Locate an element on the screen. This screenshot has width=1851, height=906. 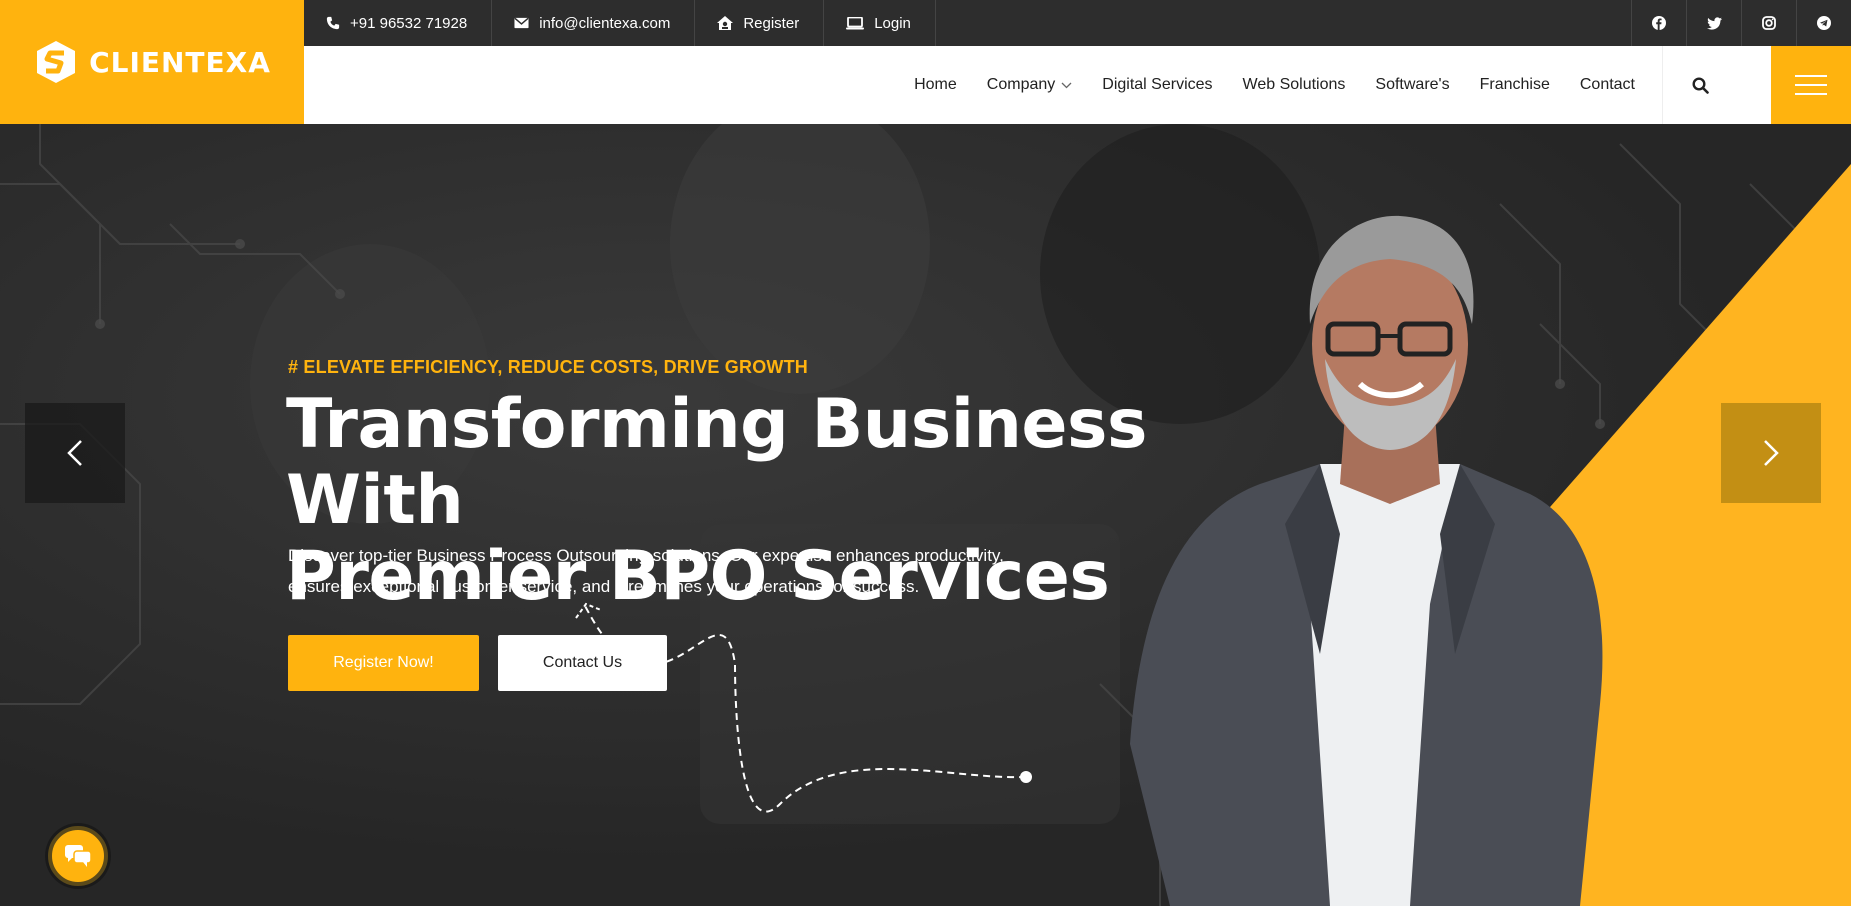
twitter-icon is located at coordinates (1714, 23).